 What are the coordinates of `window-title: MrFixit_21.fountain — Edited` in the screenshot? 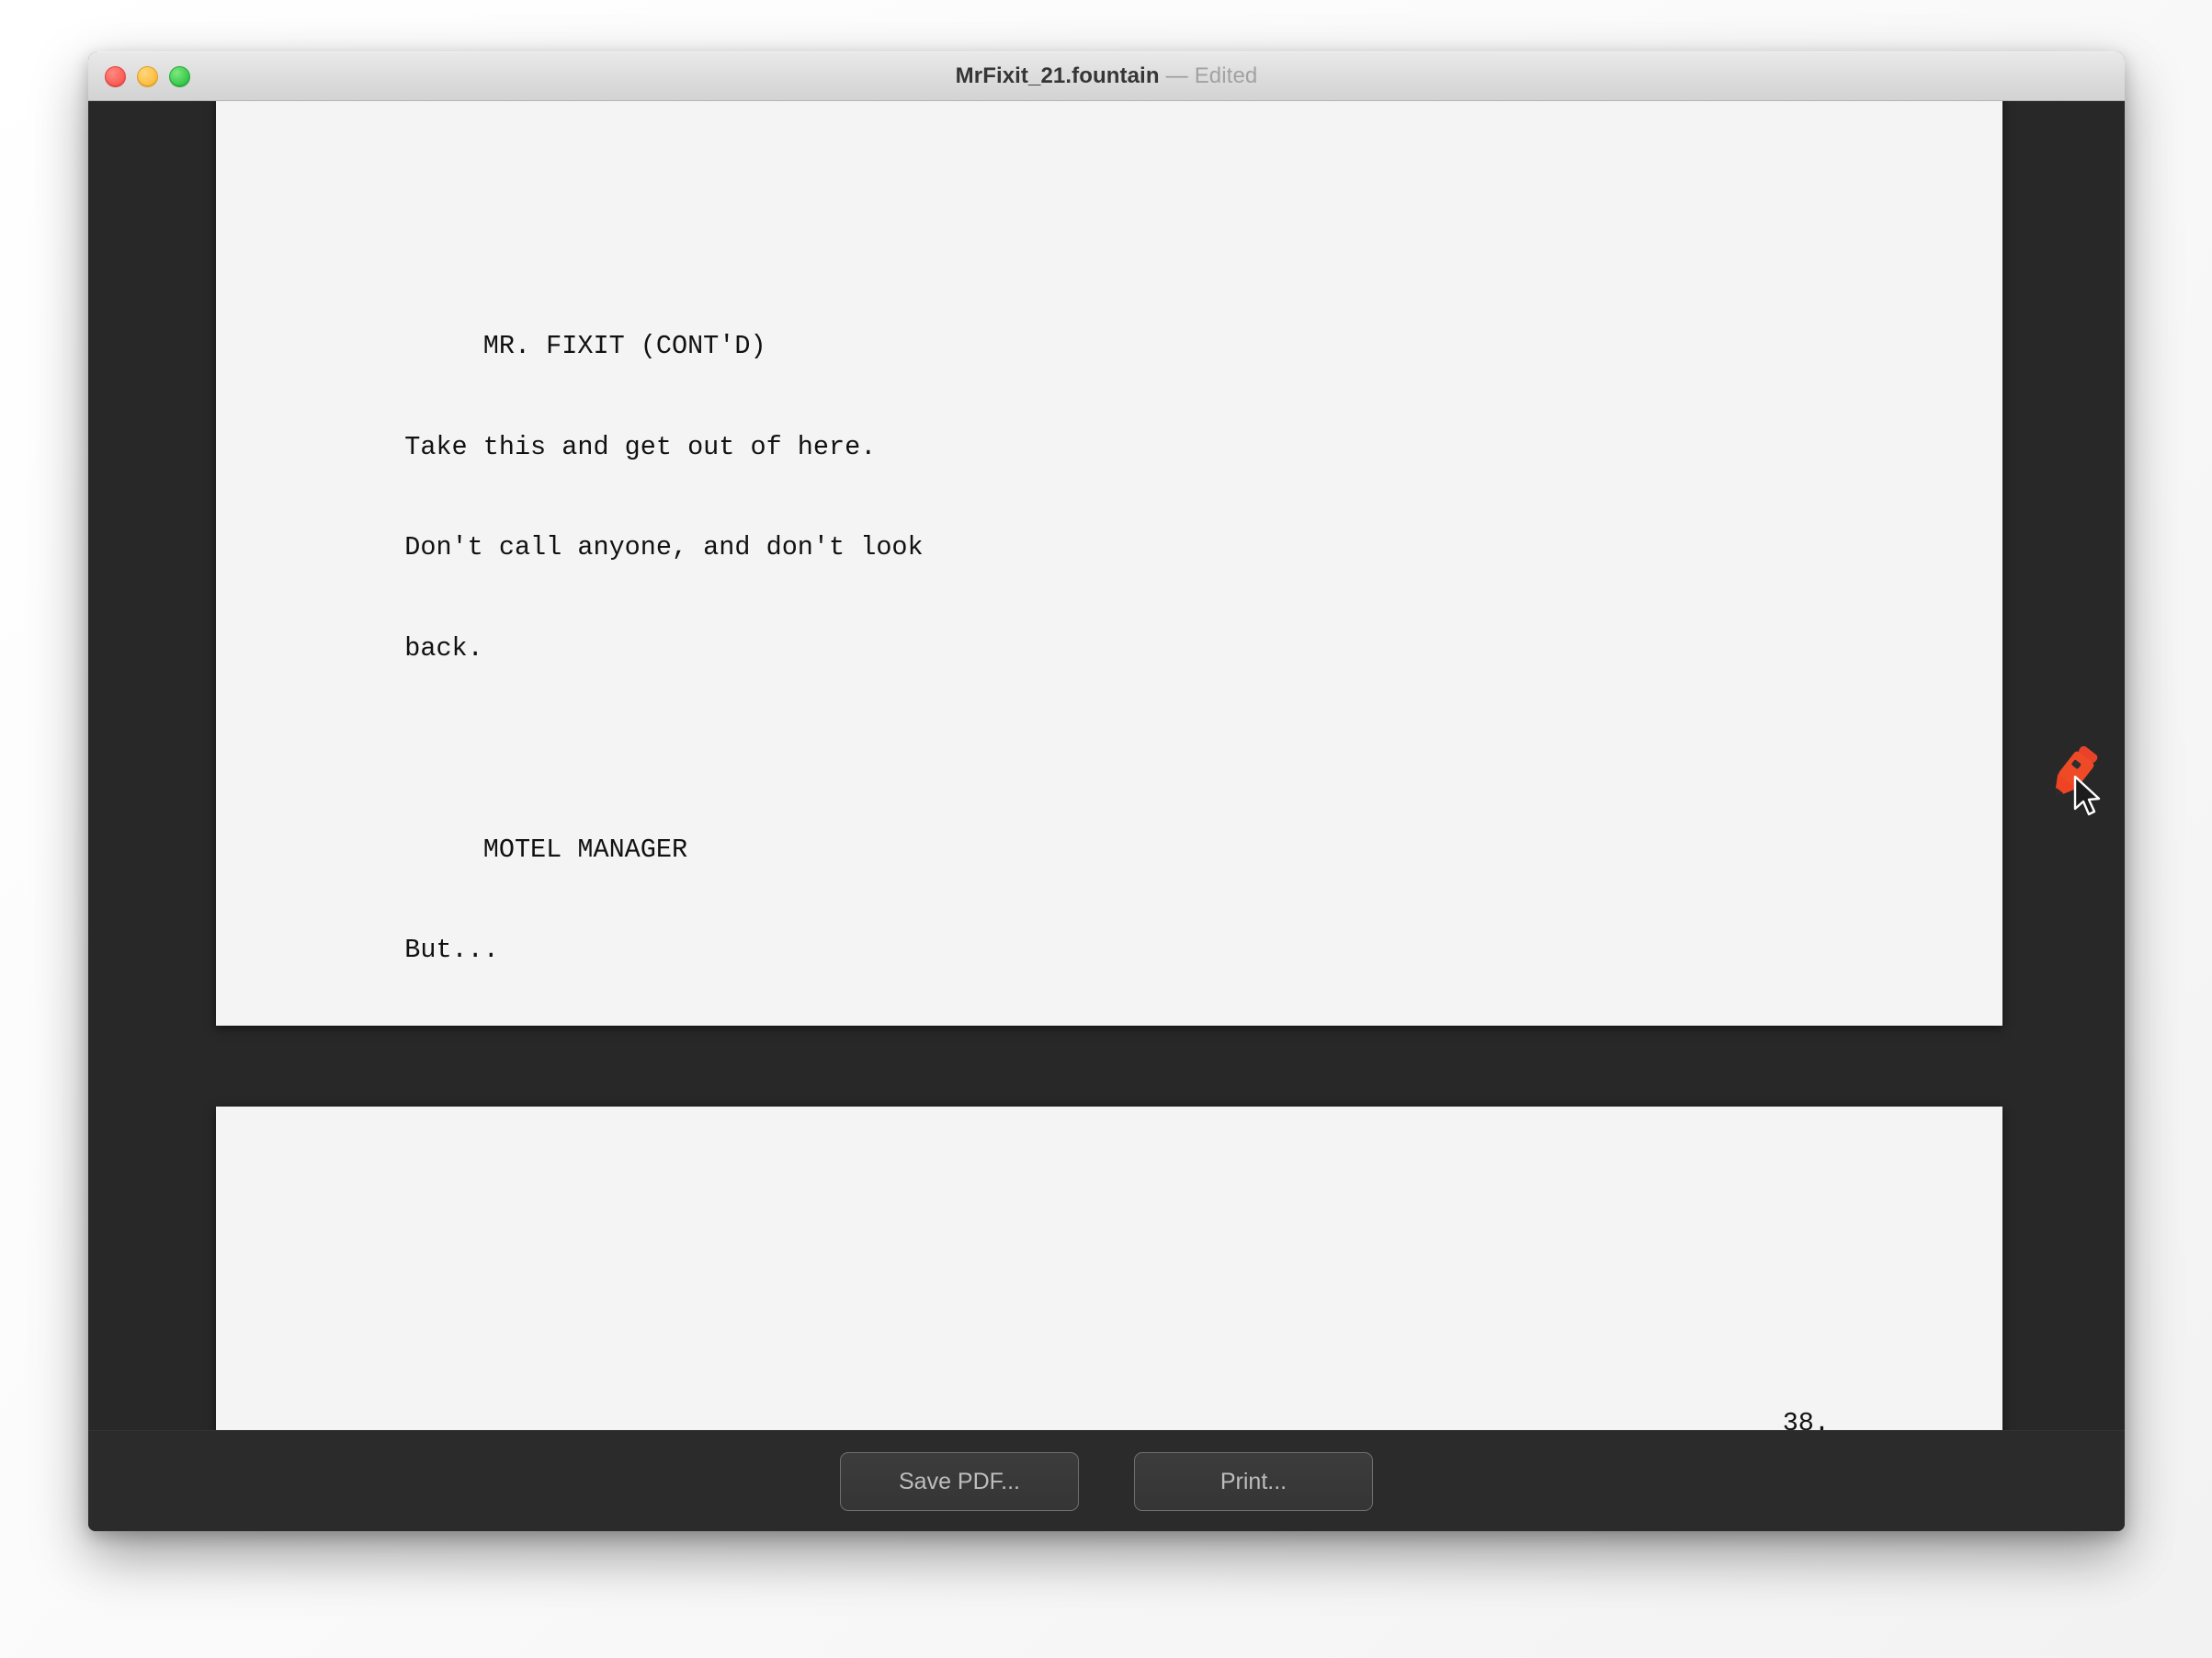 It's located at (1106, 76).